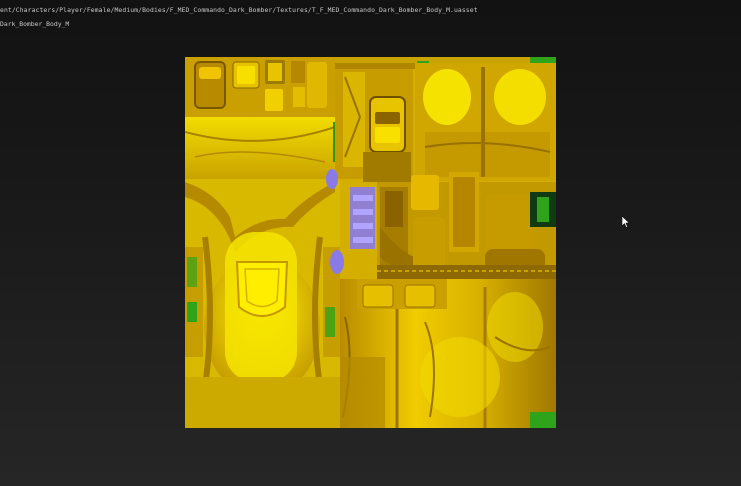 The image size is (741, 486). What do you see at coordinates (35, 24) in the screenshot?
I see `asset-name: Dark_Bomber_Body_M` at bounding box center [35, 24].